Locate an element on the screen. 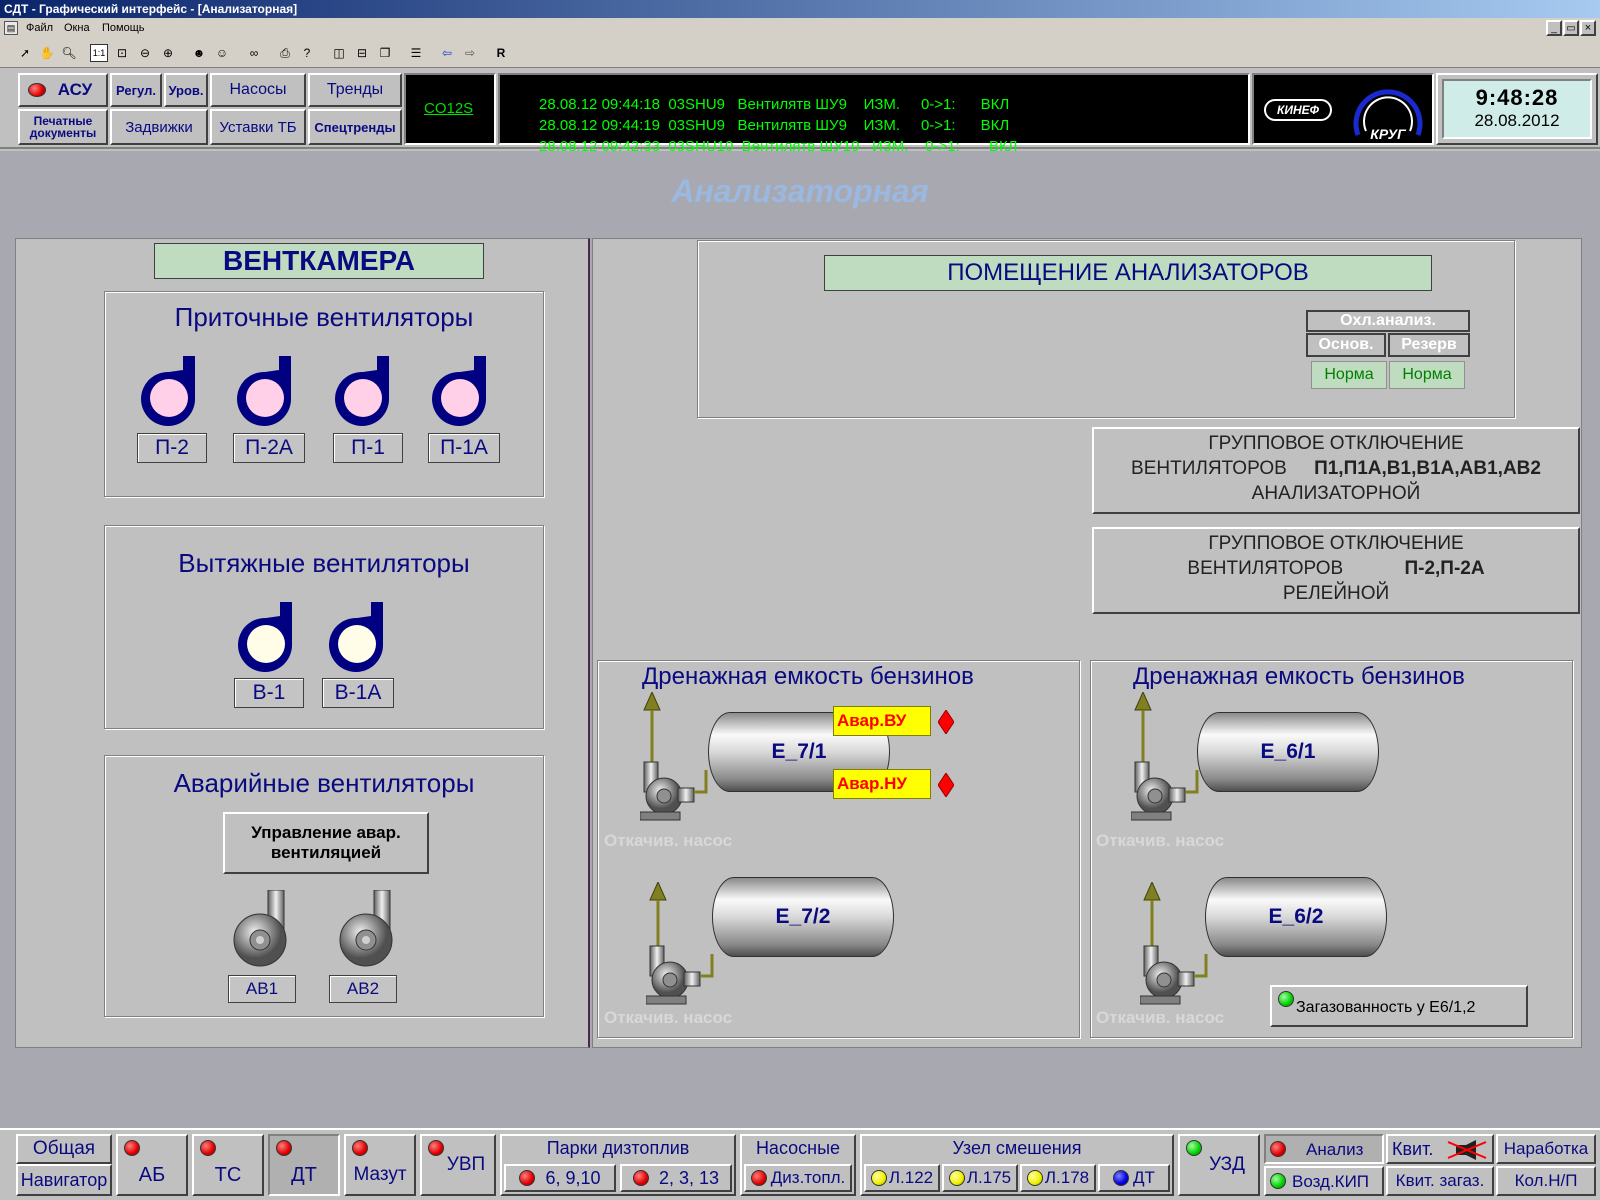 This screenshot has width=1600, height=1200. asu-label: АСУ is located at coordinates (75, 89).